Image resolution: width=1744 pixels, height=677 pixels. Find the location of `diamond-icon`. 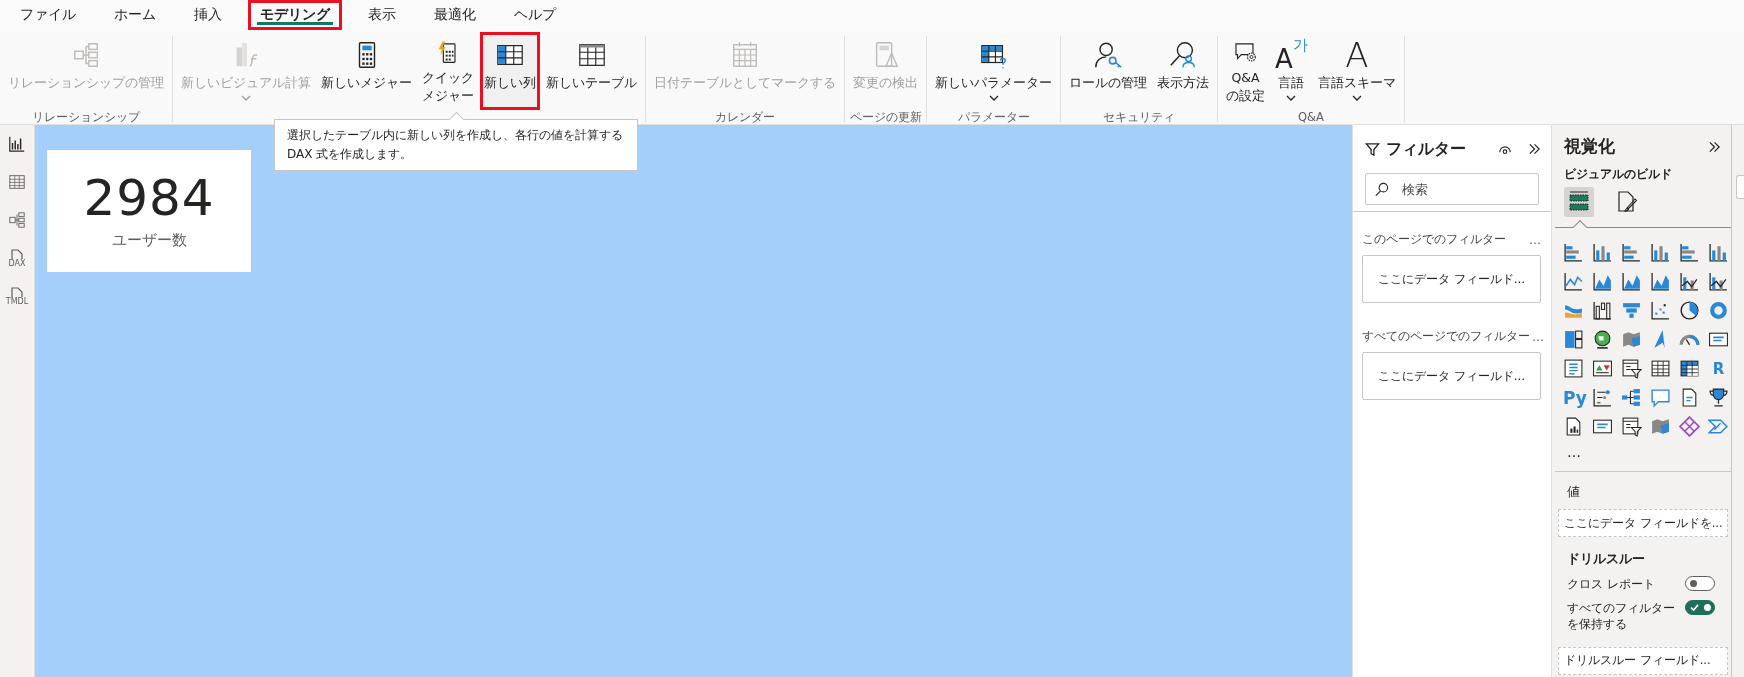

diamond-icon is located at coordinates (1689, 426).